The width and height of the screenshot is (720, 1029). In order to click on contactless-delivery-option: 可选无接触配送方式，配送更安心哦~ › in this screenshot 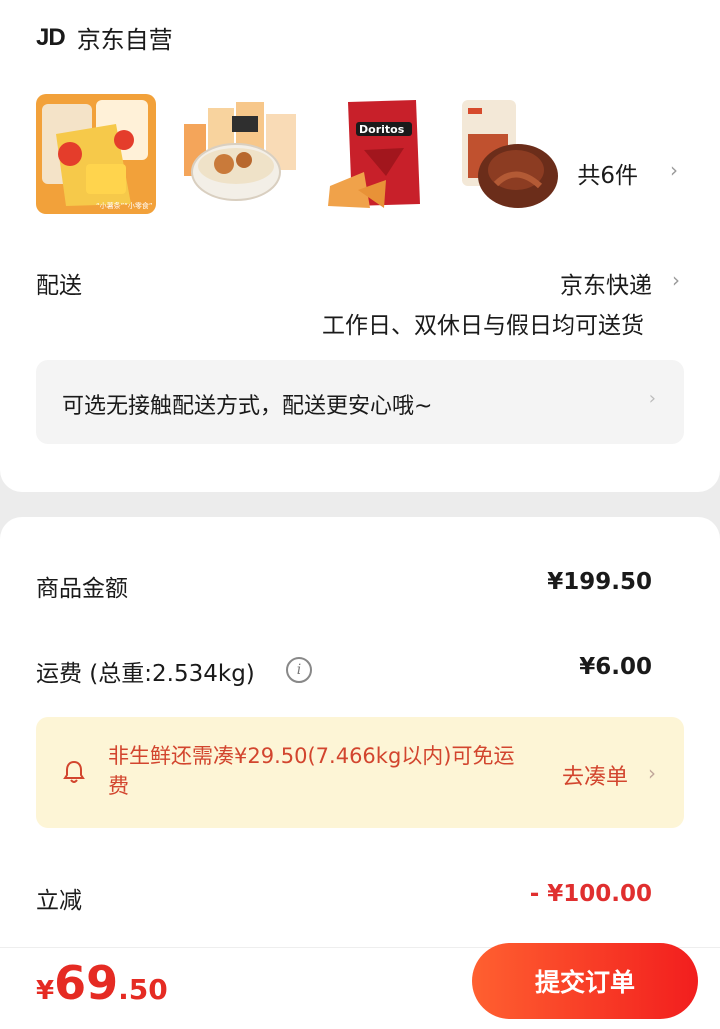, I will do `click(360, 402)`.